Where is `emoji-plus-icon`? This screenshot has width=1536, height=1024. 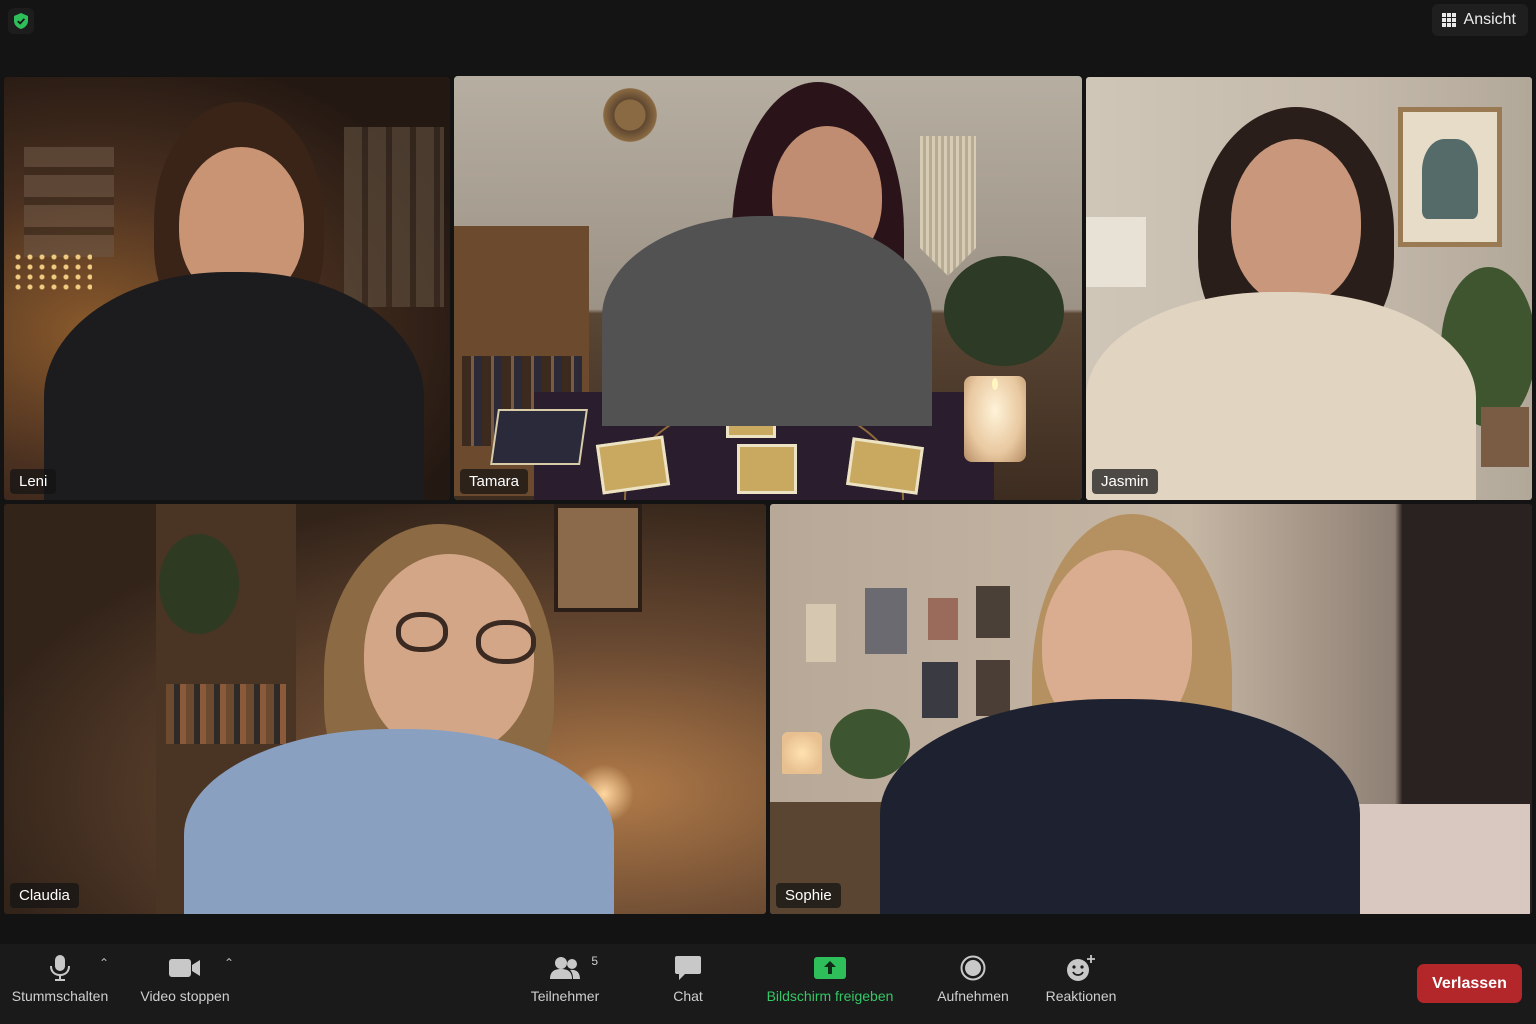
emoji-plus-icon is located at coordinates (1081, 968).